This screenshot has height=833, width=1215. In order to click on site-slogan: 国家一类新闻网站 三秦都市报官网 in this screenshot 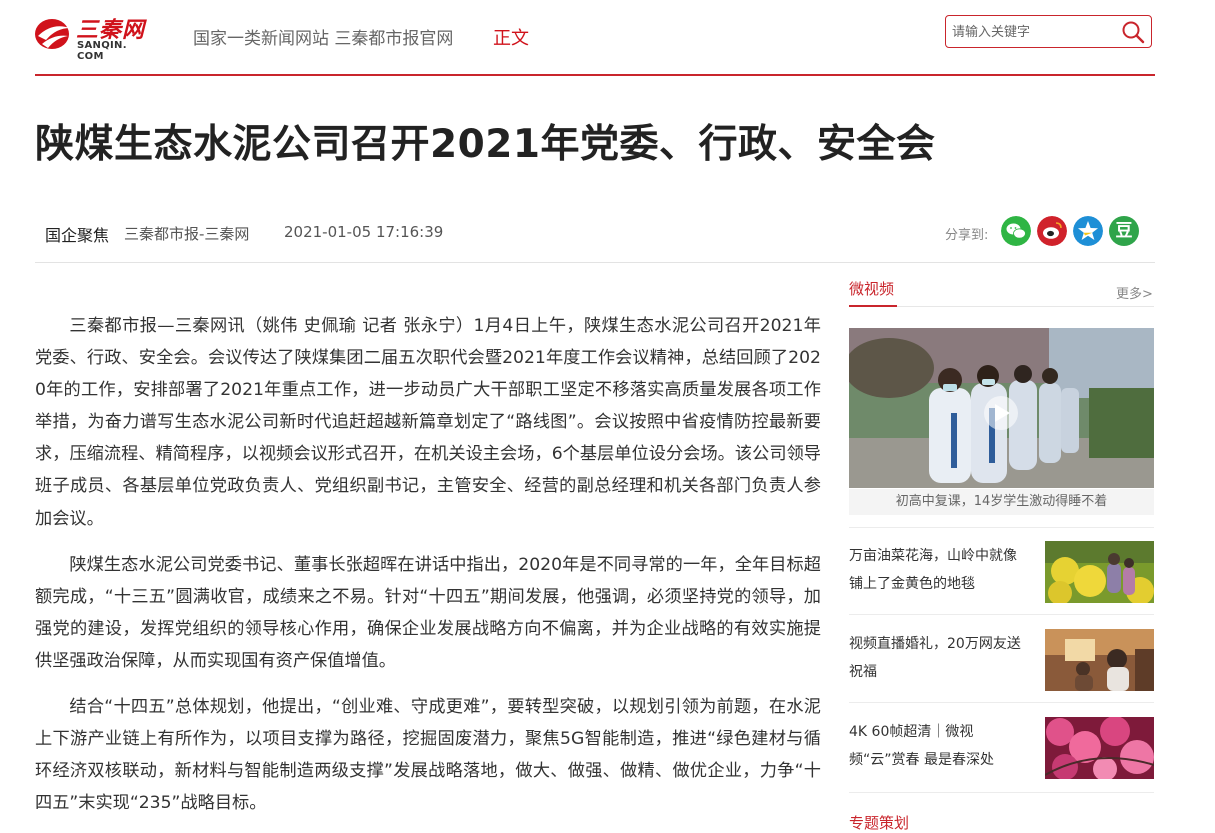, I will do `click(323, 39)`.